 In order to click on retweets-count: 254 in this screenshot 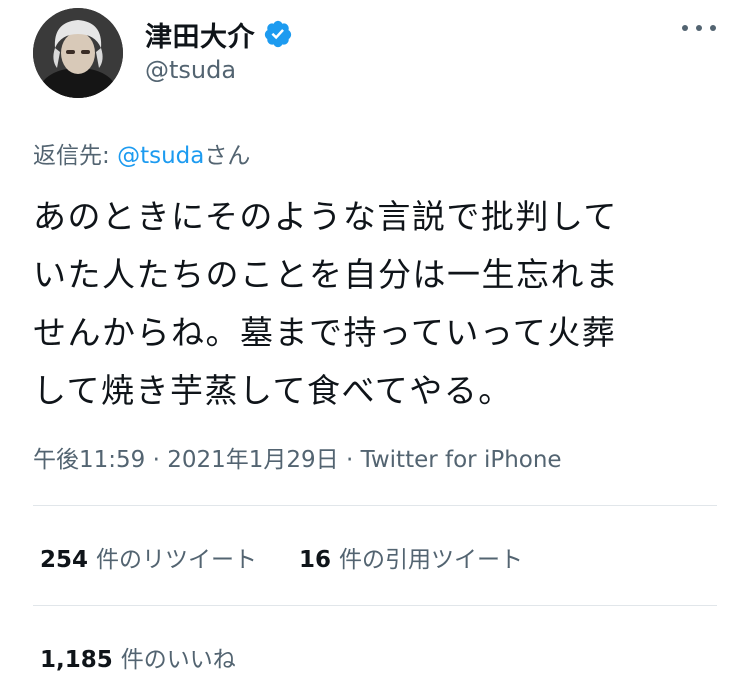, I will do `click(64, 560)`.